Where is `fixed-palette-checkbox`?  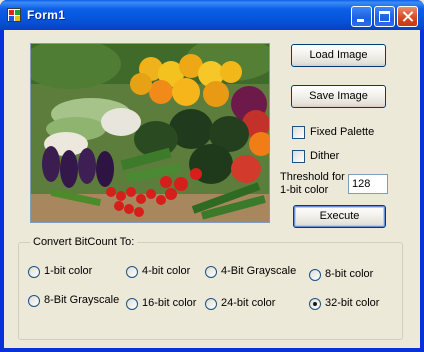
fixed-palette-checkbox is located at coordinates (298, 132).